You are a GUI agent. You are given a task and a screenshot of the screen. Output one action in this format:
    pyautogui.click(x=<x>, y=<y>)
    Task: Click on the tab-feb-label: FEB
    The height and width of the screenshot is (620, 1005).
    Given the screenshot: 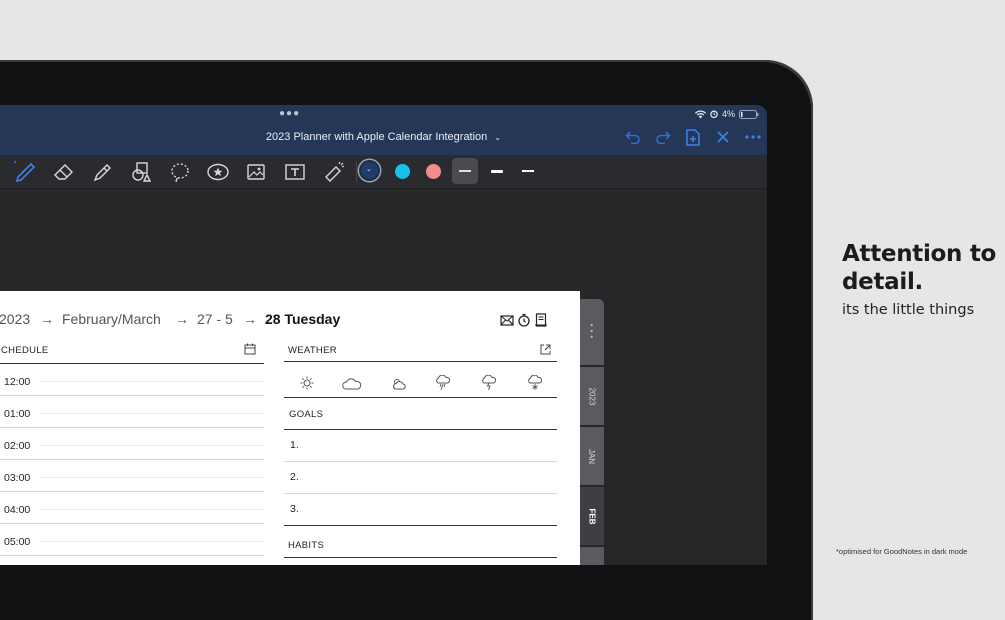 What is the action you would take?
    pyautogui.click(x=592, y=516)
    